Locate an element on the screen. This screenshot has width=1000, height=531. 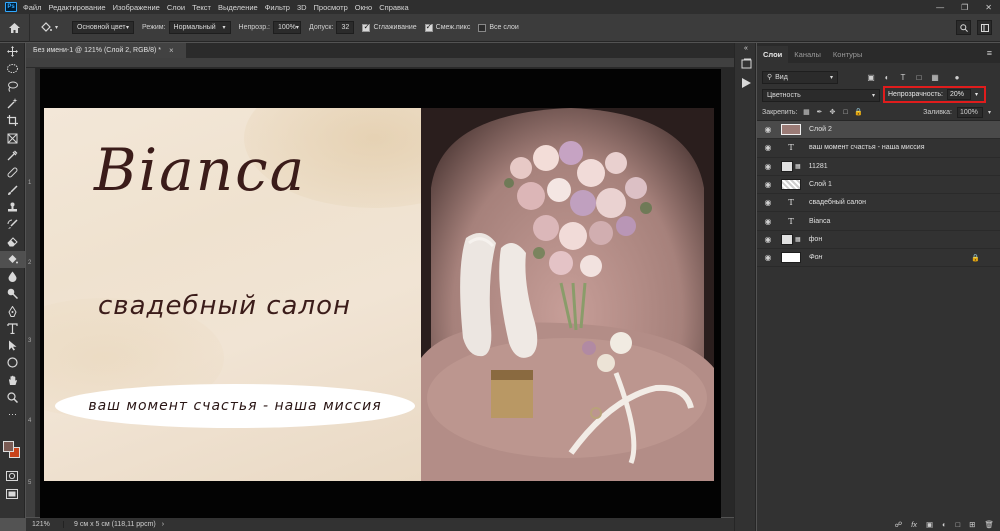
antialias-checkbox: Сглаживание is located at coordinates (389, 27).